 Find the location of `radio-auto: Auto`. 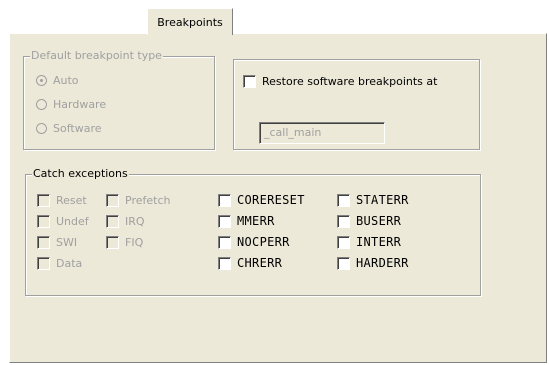

radio-auto: Auto is located at coordinates (57, 80).